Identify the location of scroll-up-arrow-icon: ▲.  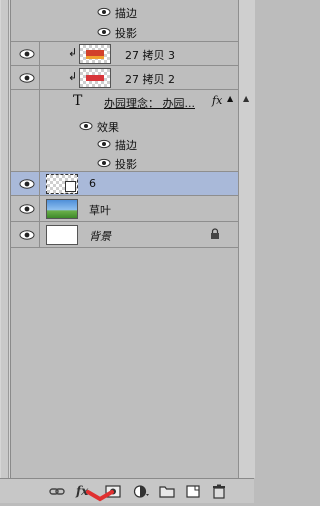
(246, 98).